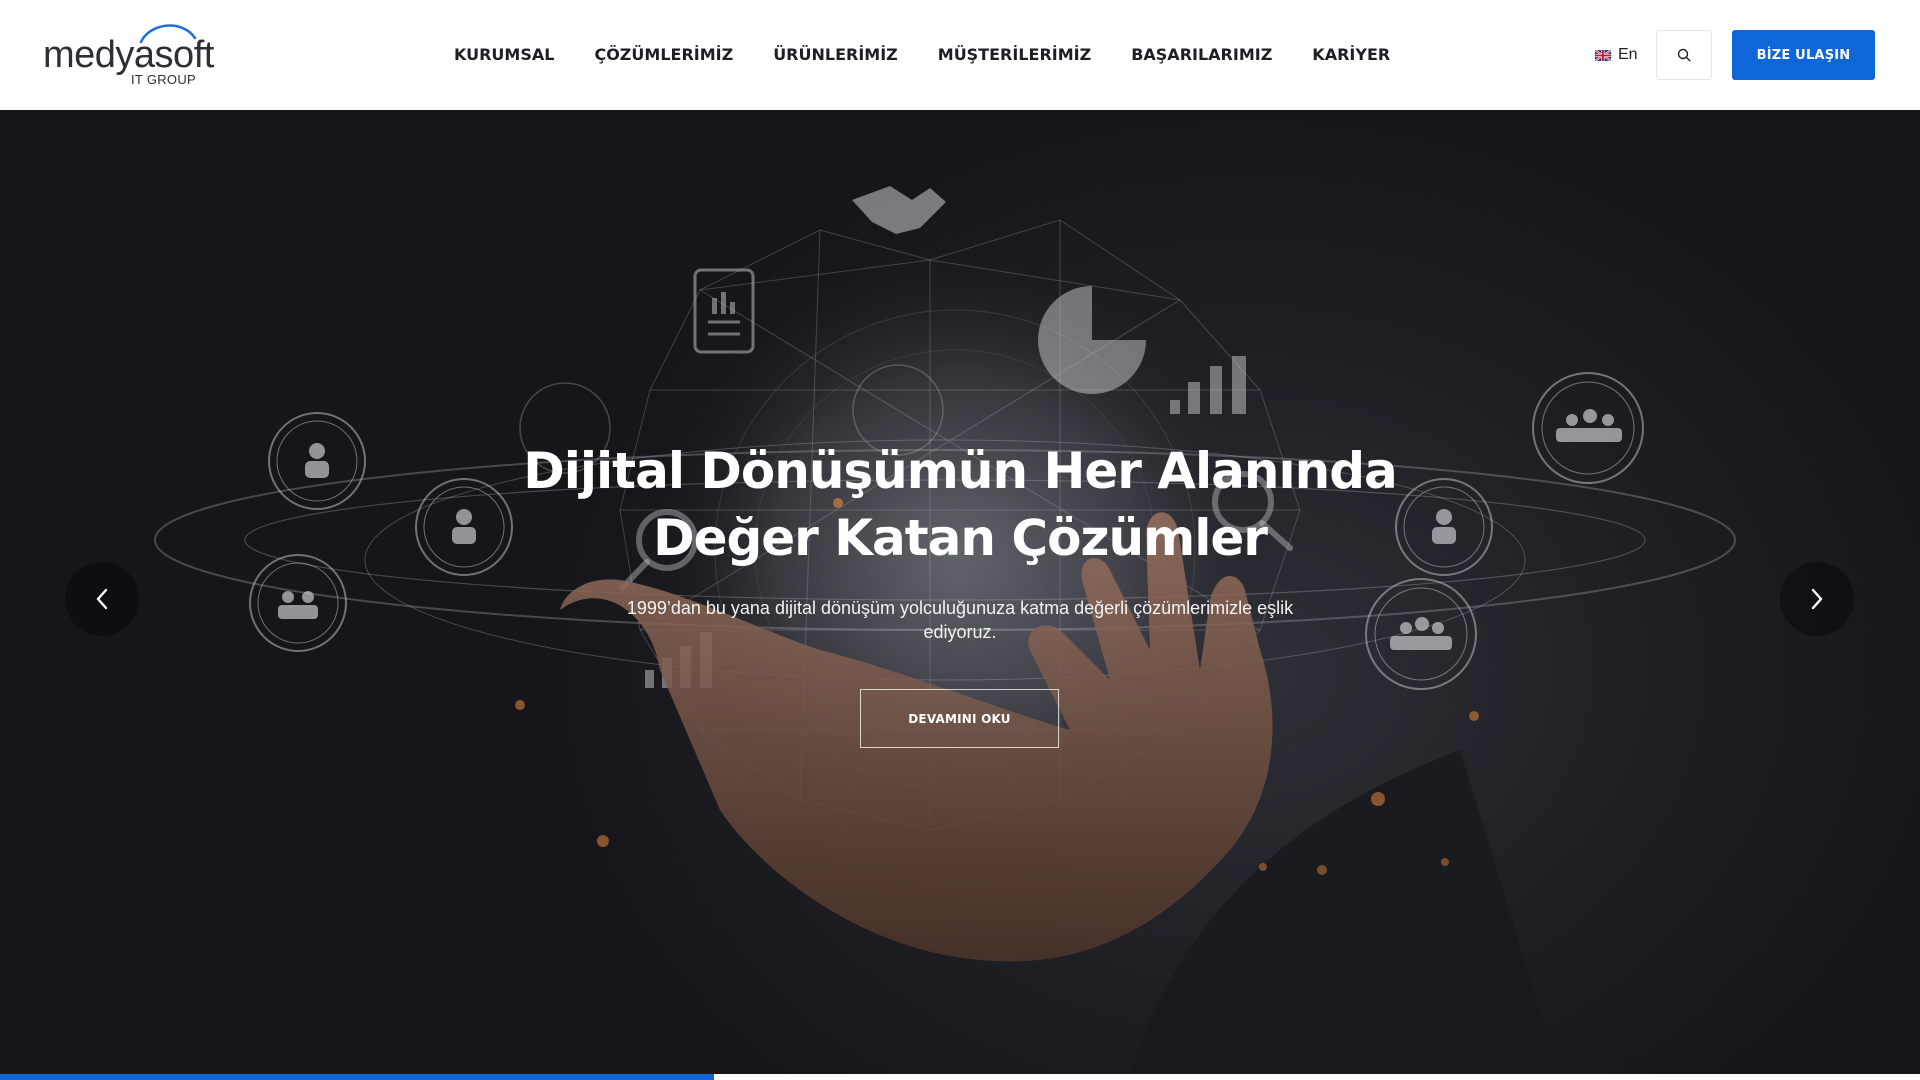 The width and height of the screenshot is (1920, 1080). I want to click on language-label: En, so click(1628, 54).